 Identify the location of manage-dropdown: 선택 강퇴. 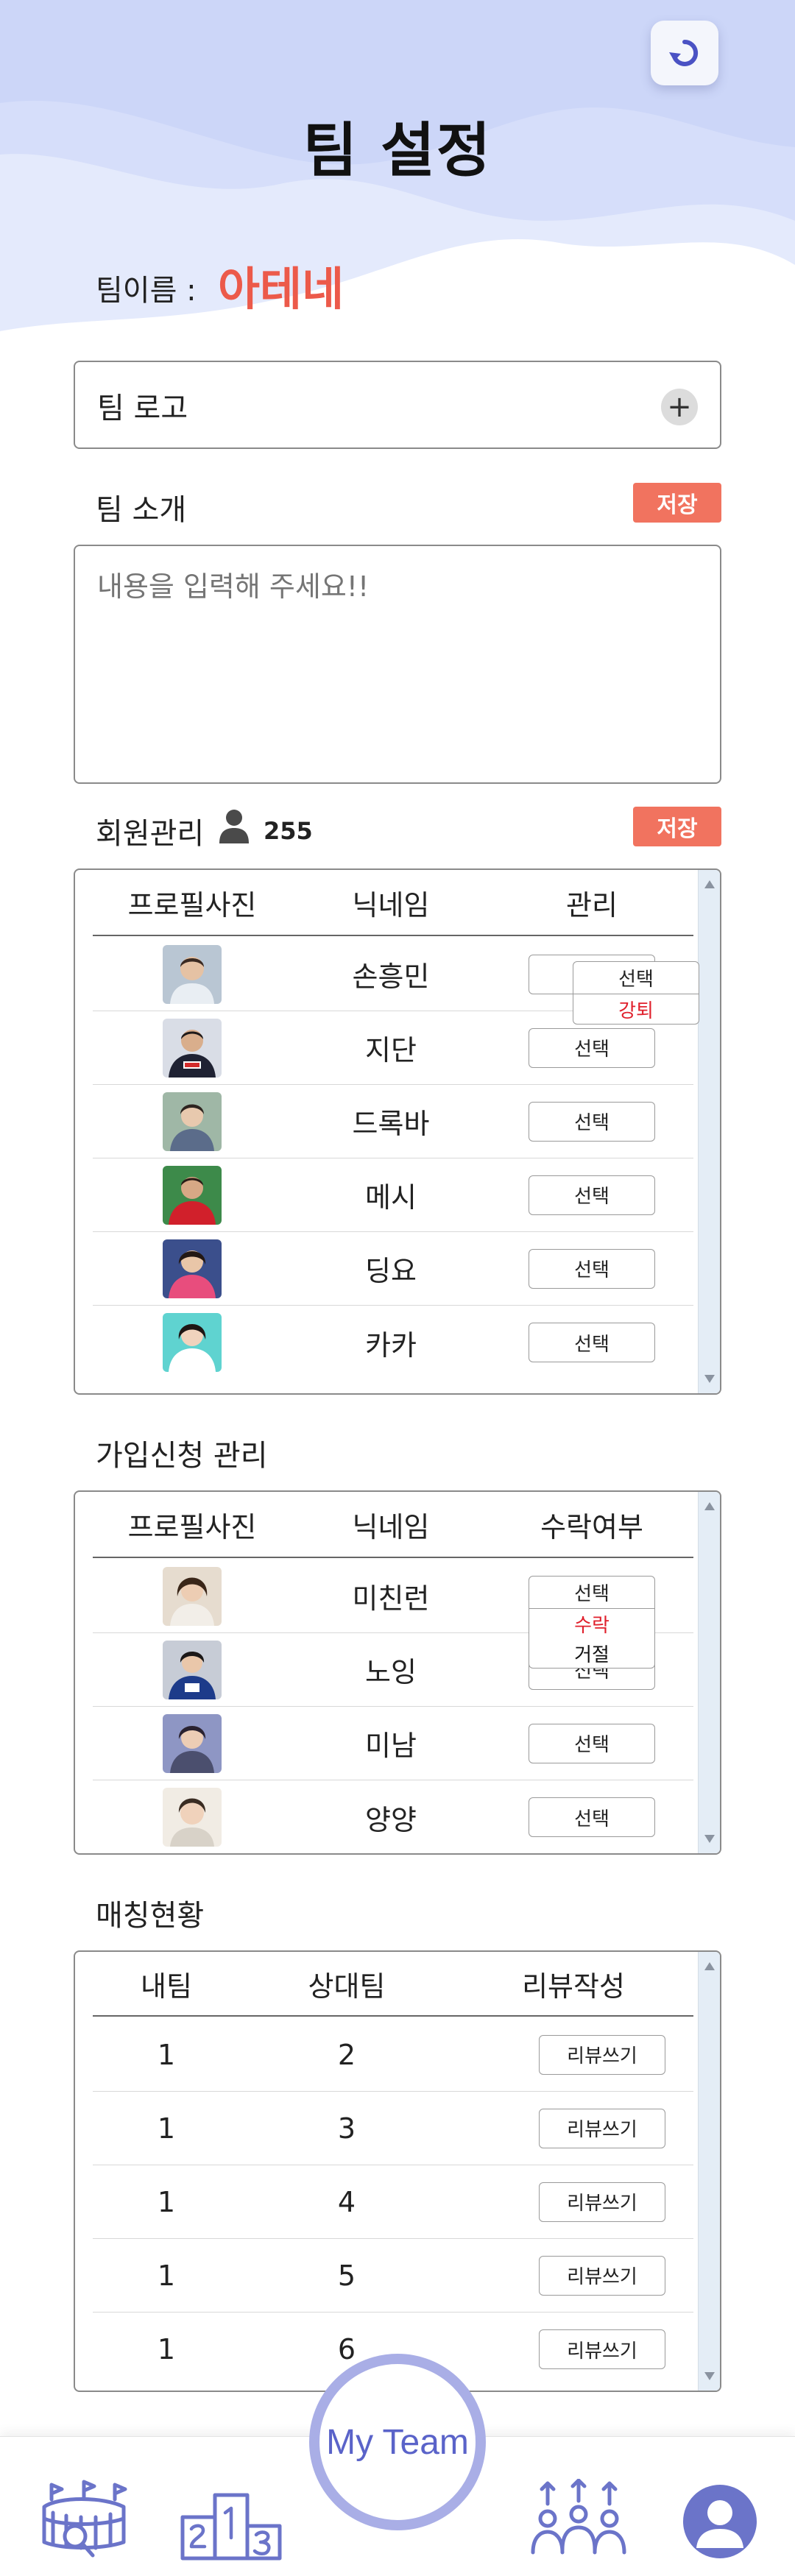
(636, 993).